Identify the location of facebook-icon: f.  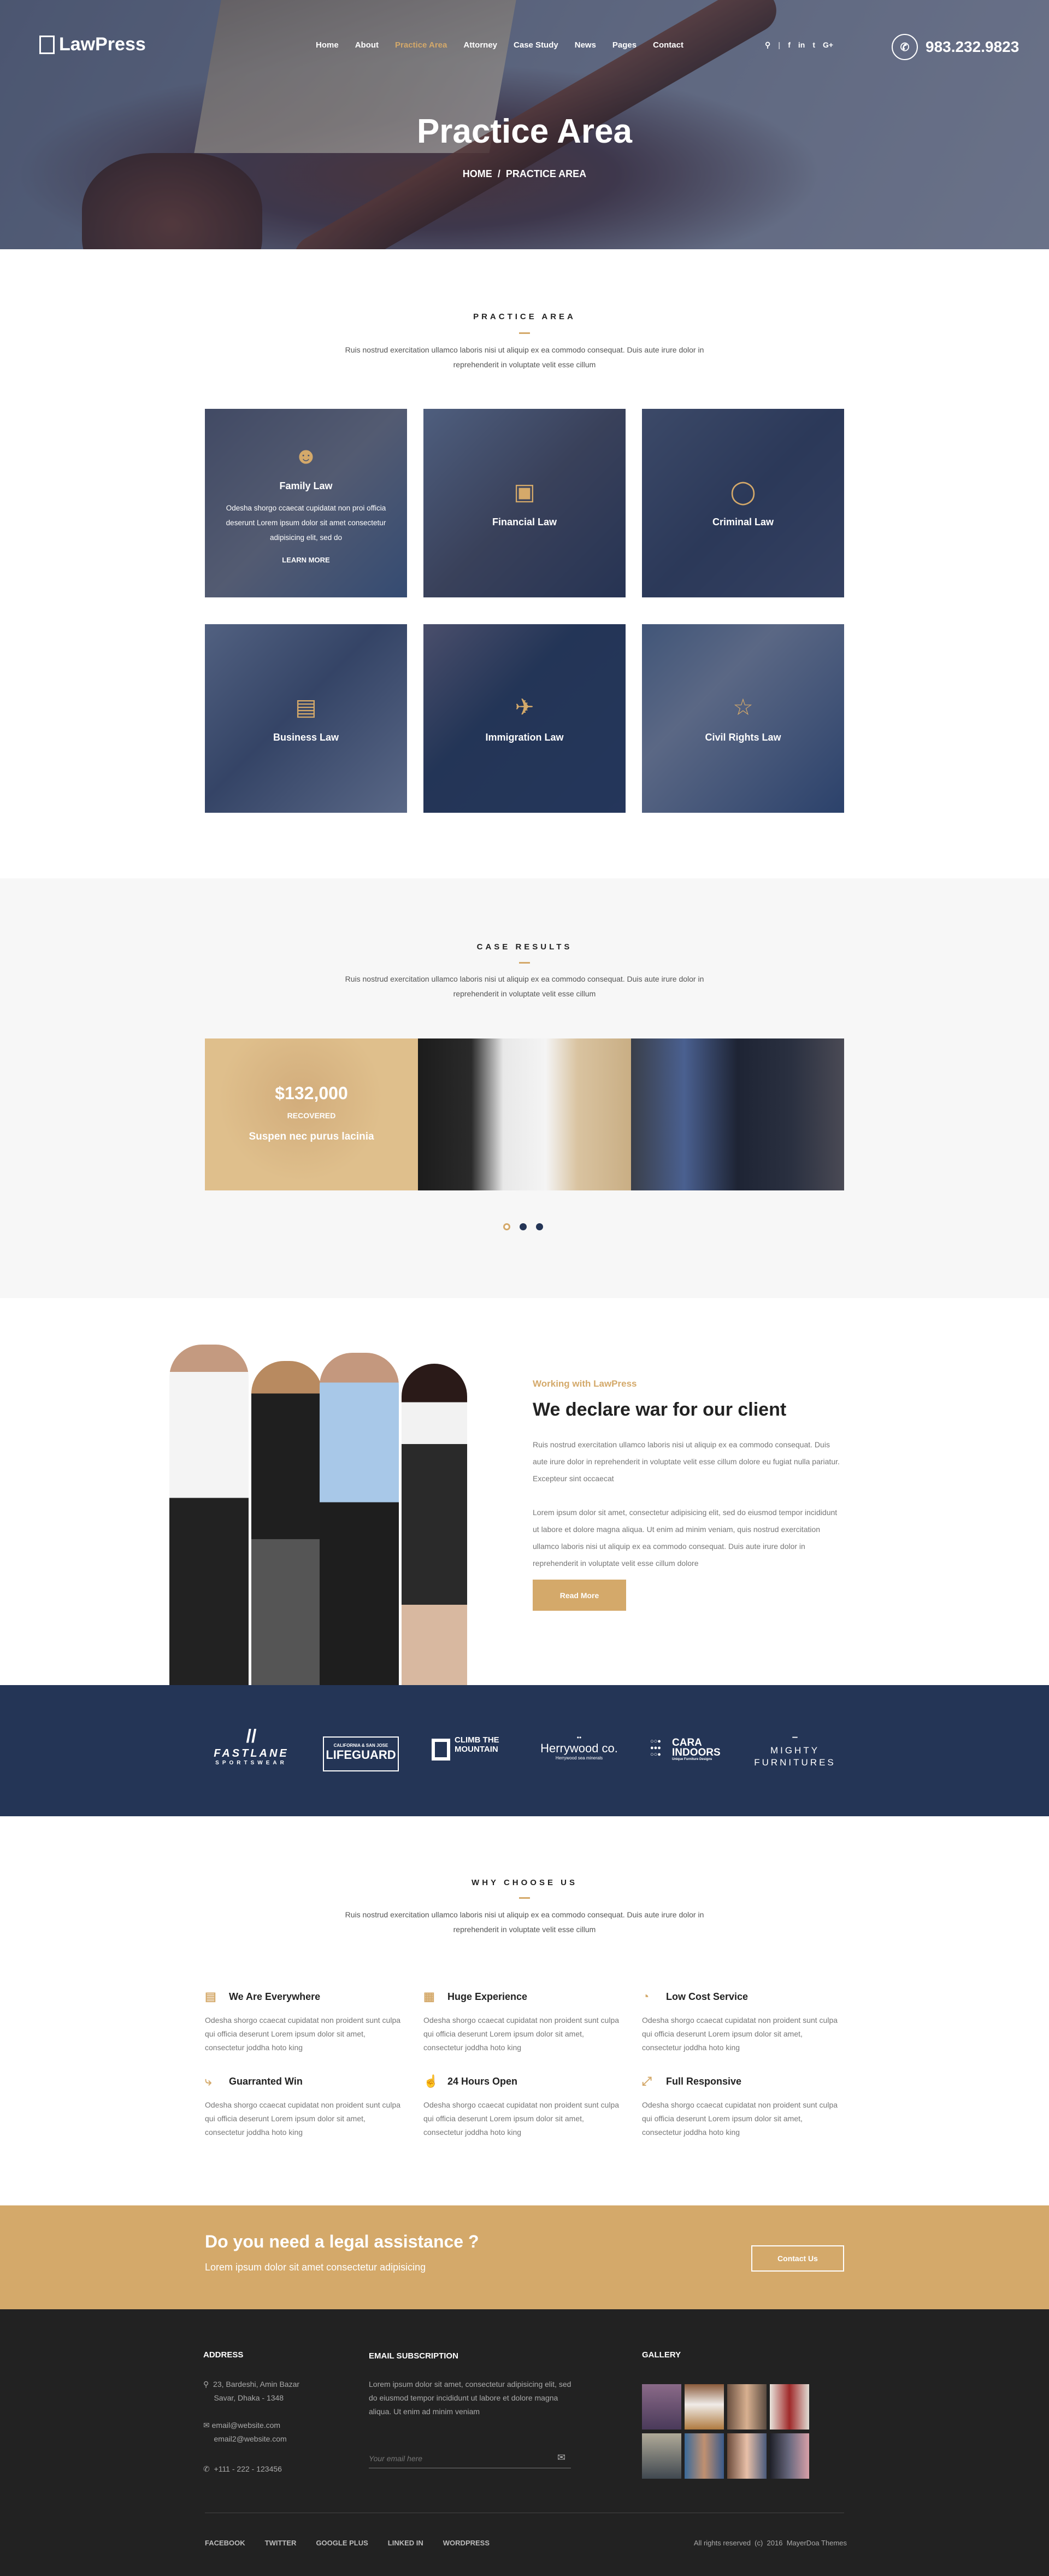
(789, 45).